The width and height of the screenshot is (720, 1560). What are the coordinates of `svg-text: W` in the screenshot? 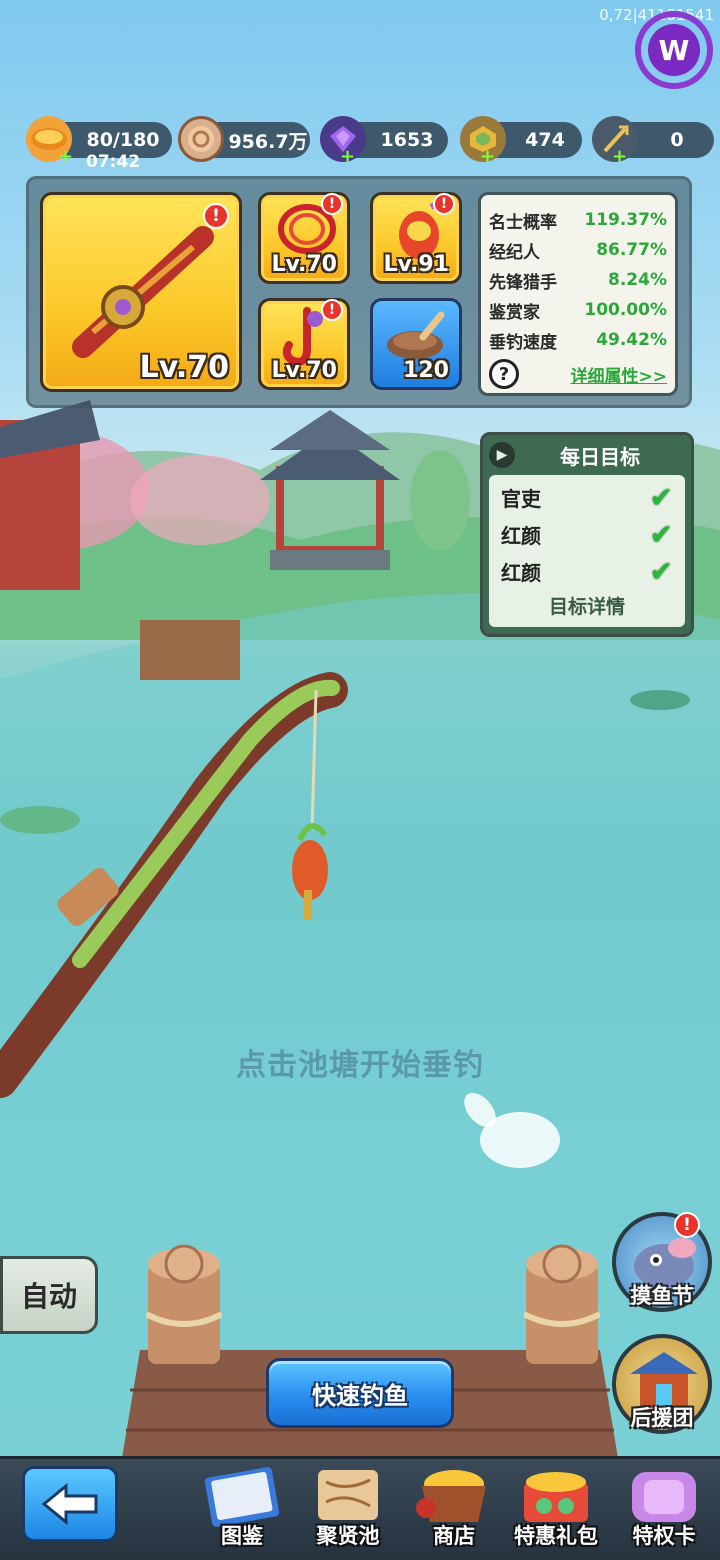 It's located at (674, 50).